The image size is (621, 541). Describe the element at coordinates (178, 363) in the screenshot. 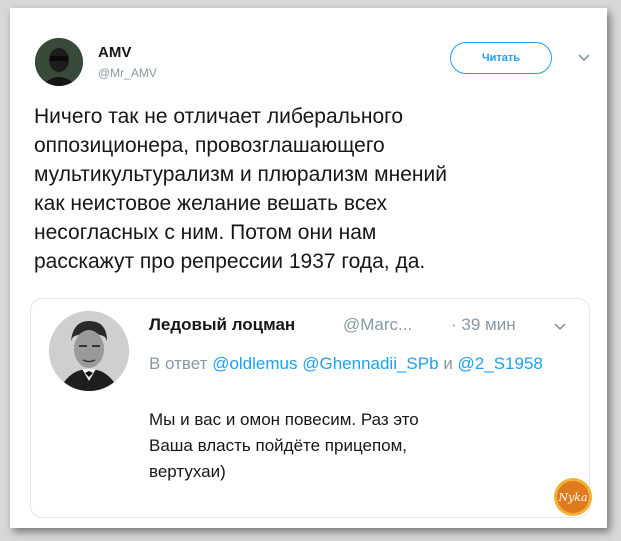

I see `reply-prefix: В ответ` at that location.